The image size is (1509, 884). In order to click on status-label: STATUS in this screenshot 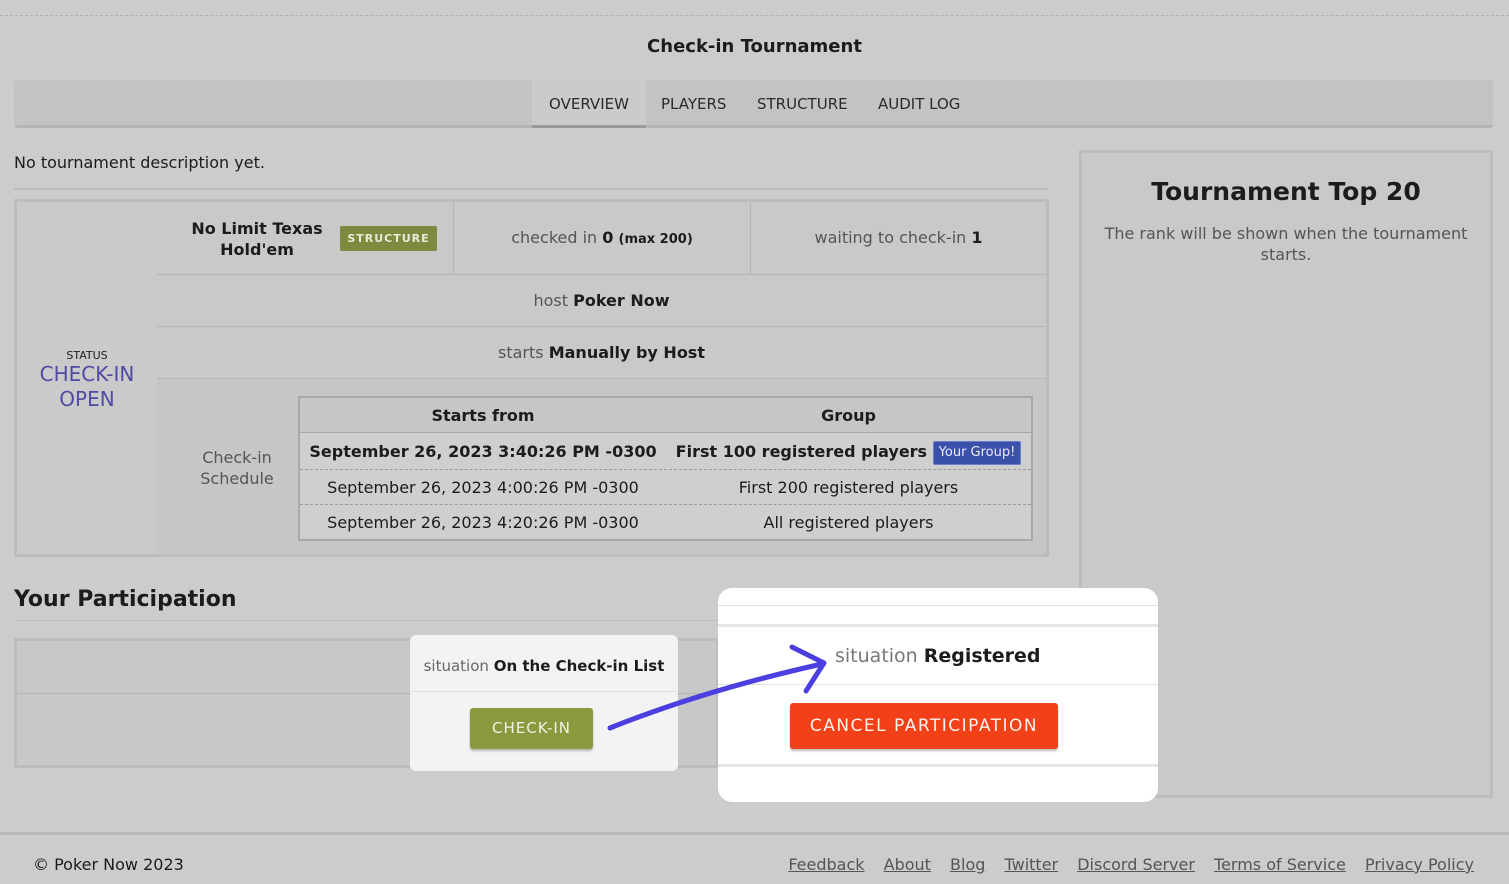, I will do `click(87, 355)`.